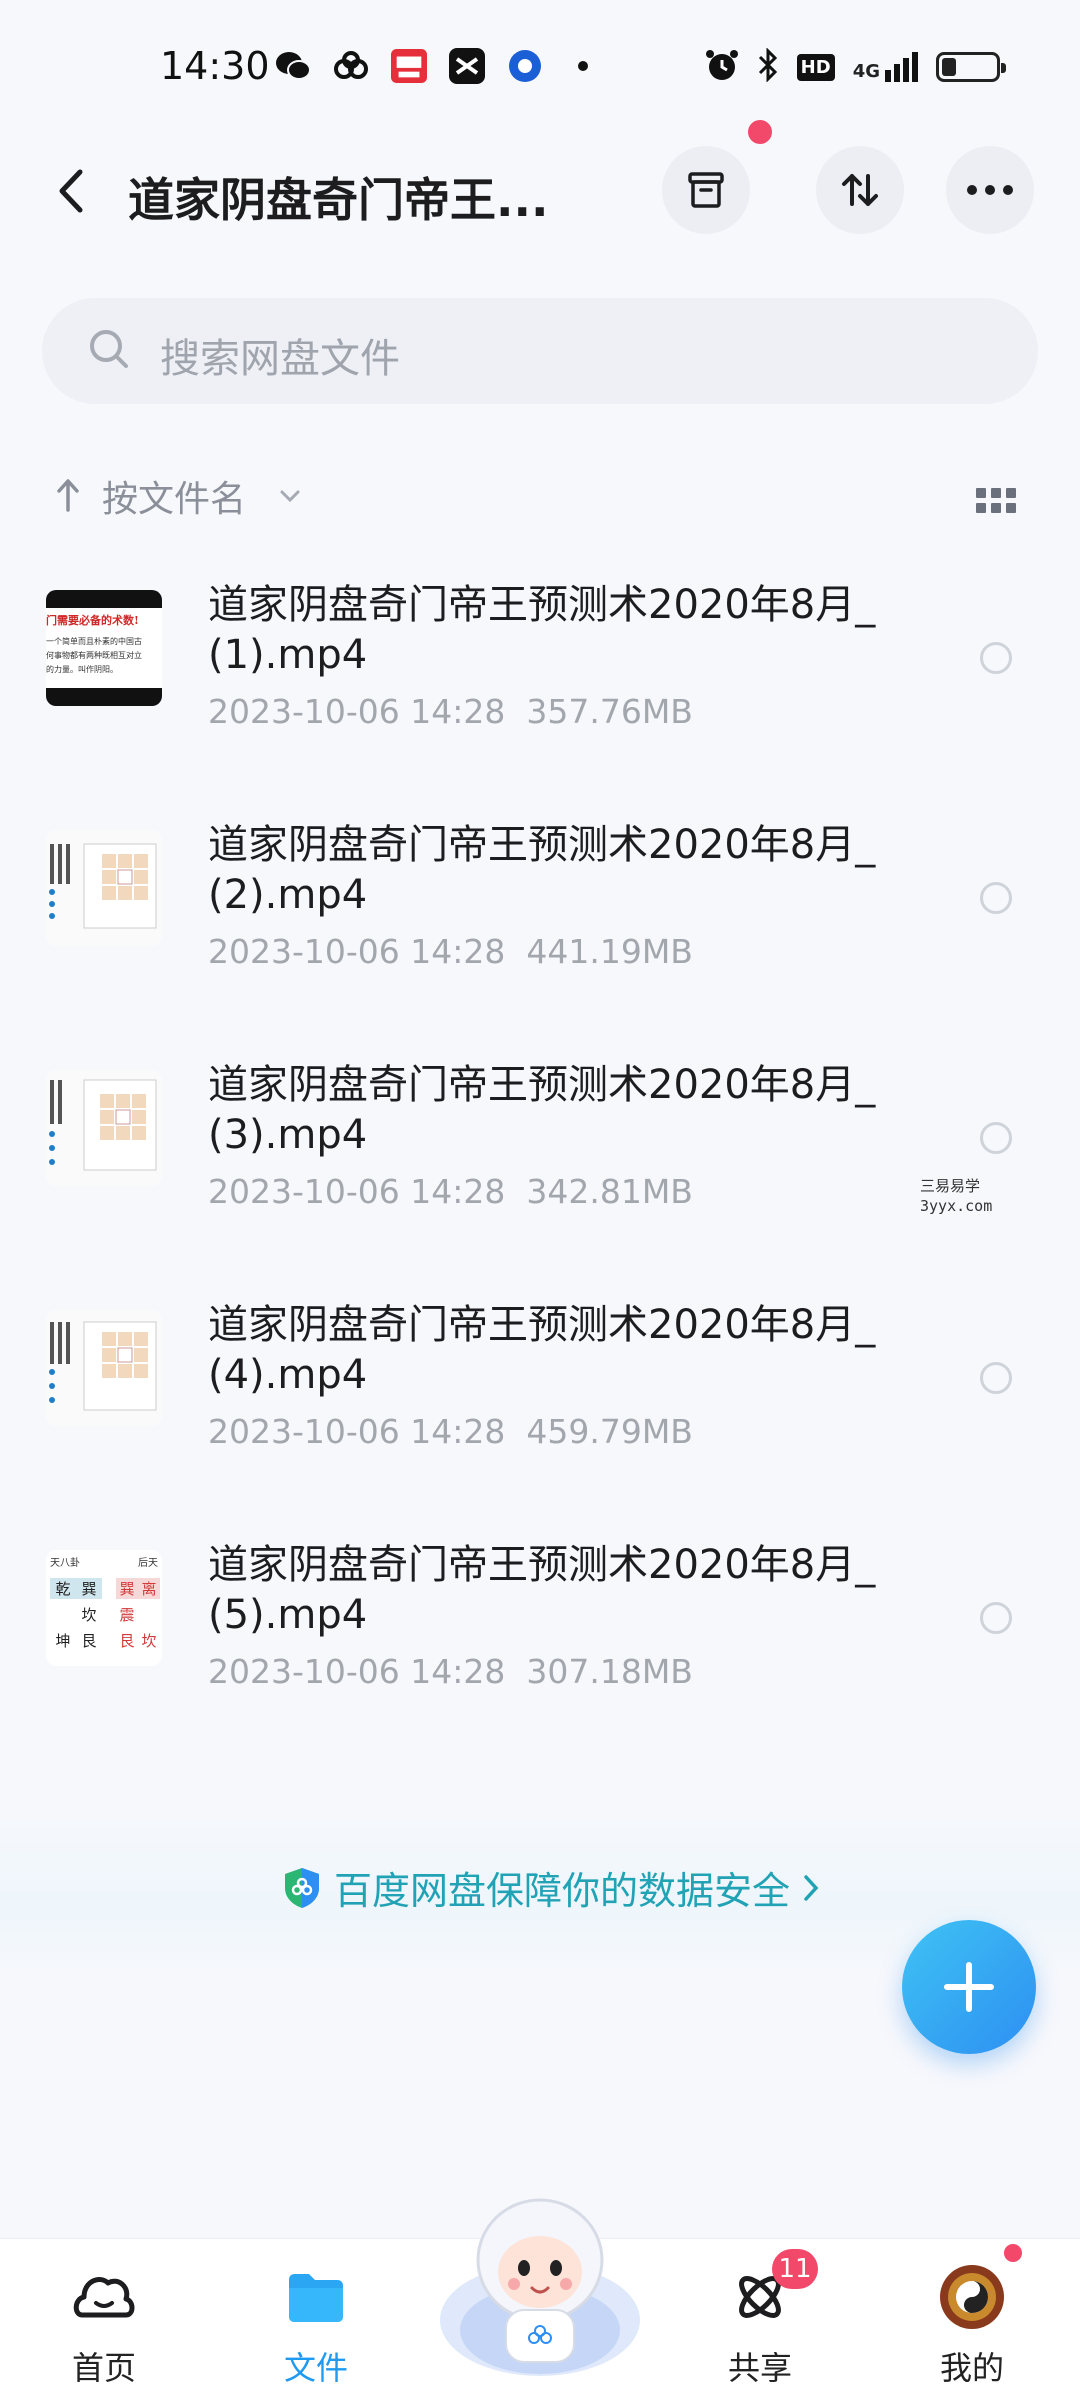 The height and width of the screenshot is (2401, 1080). I want to click on tab-files: 文件, so click(316, 2323).